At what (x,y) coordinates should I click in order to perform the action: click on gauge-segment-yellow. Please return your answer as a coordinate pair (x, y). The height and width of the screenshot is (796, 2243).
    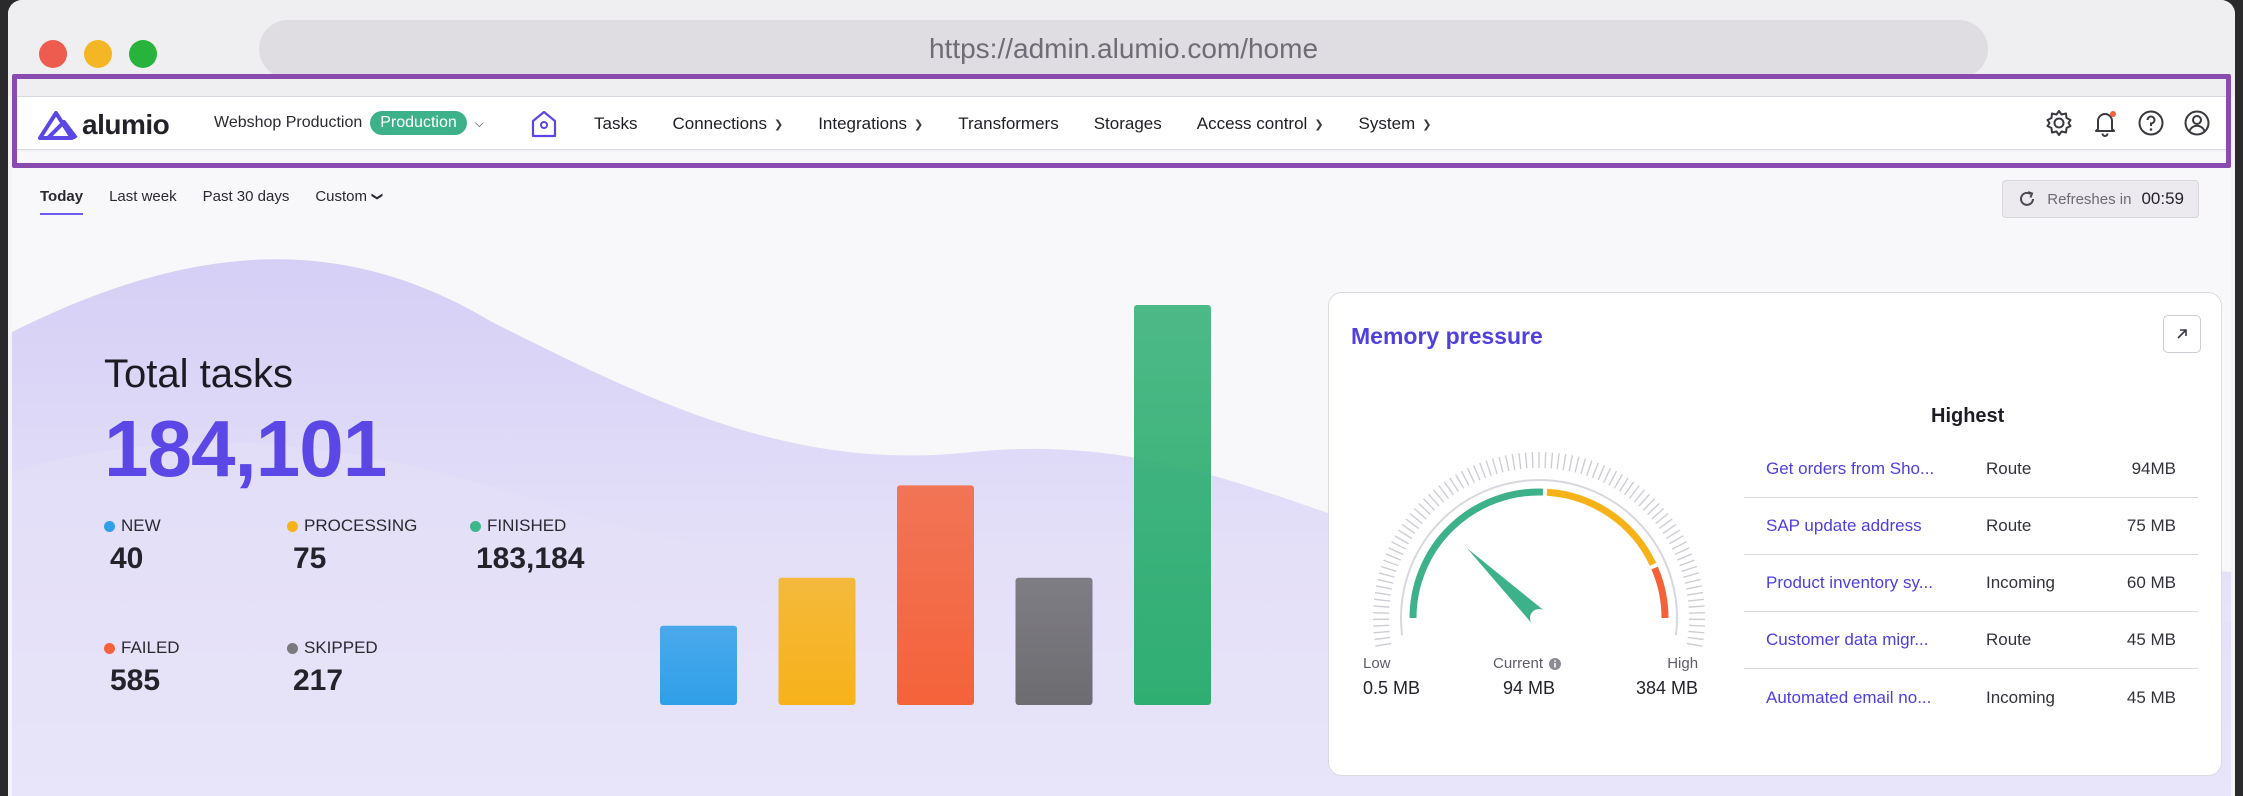
    Looking at the image, I should click on (1601, 527).